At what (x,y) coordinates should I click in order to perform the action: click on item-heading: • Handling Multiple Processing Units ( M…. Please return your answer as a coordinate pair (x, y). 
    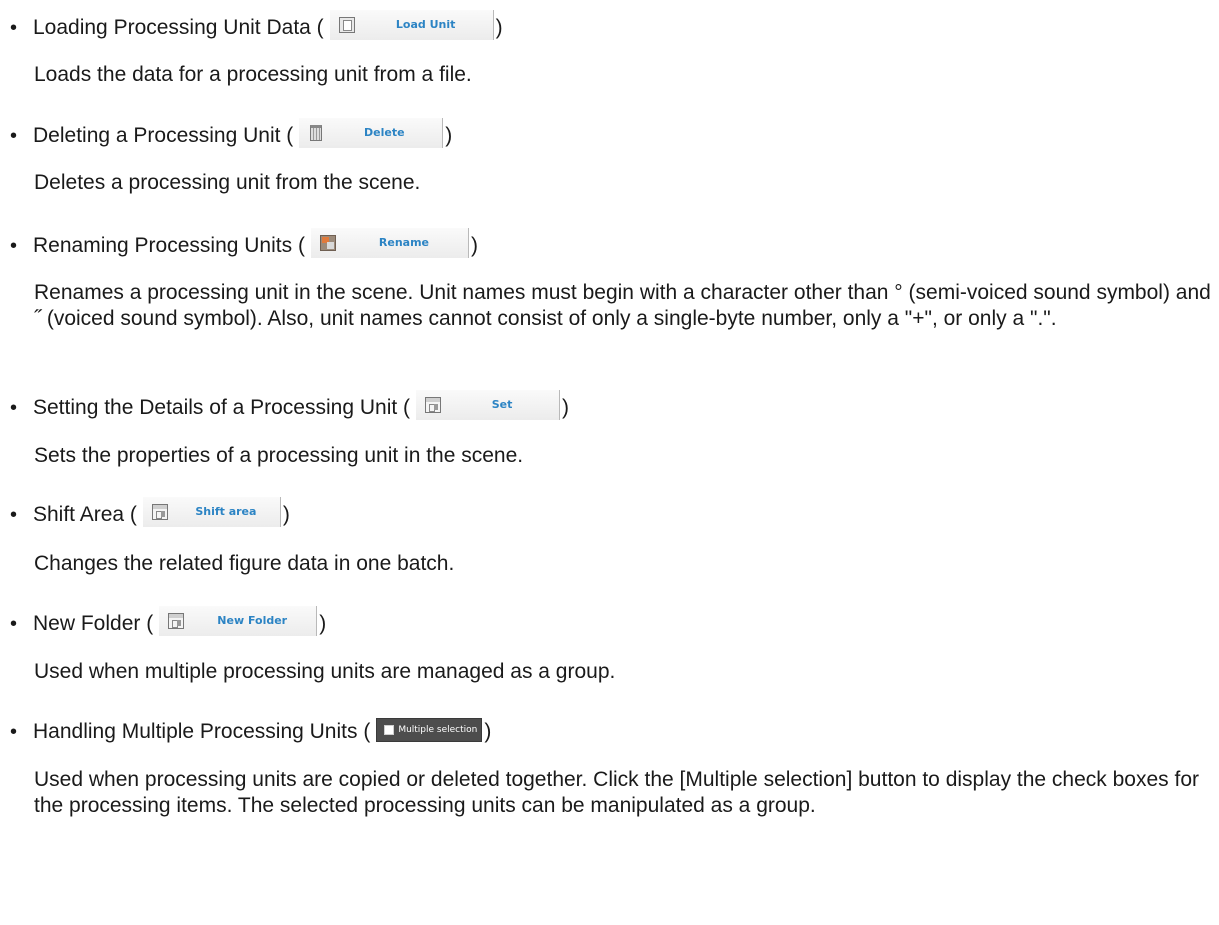
    Looking at the image, I should click on (250, 732).